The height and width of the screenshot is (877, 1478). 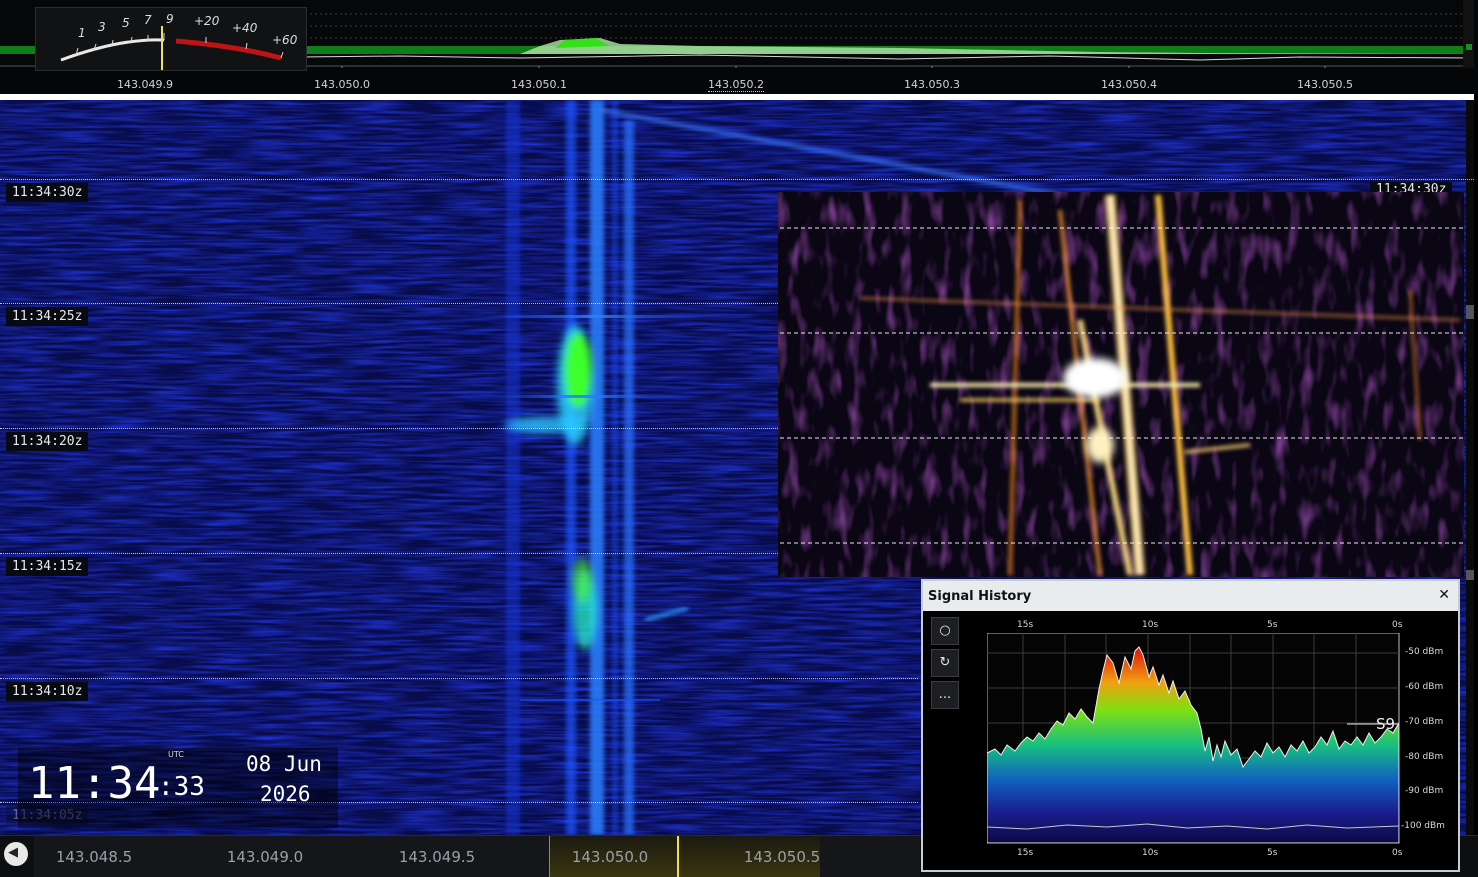 I want to click on s-meter-label-1: 1, so click(x=82, y=33).